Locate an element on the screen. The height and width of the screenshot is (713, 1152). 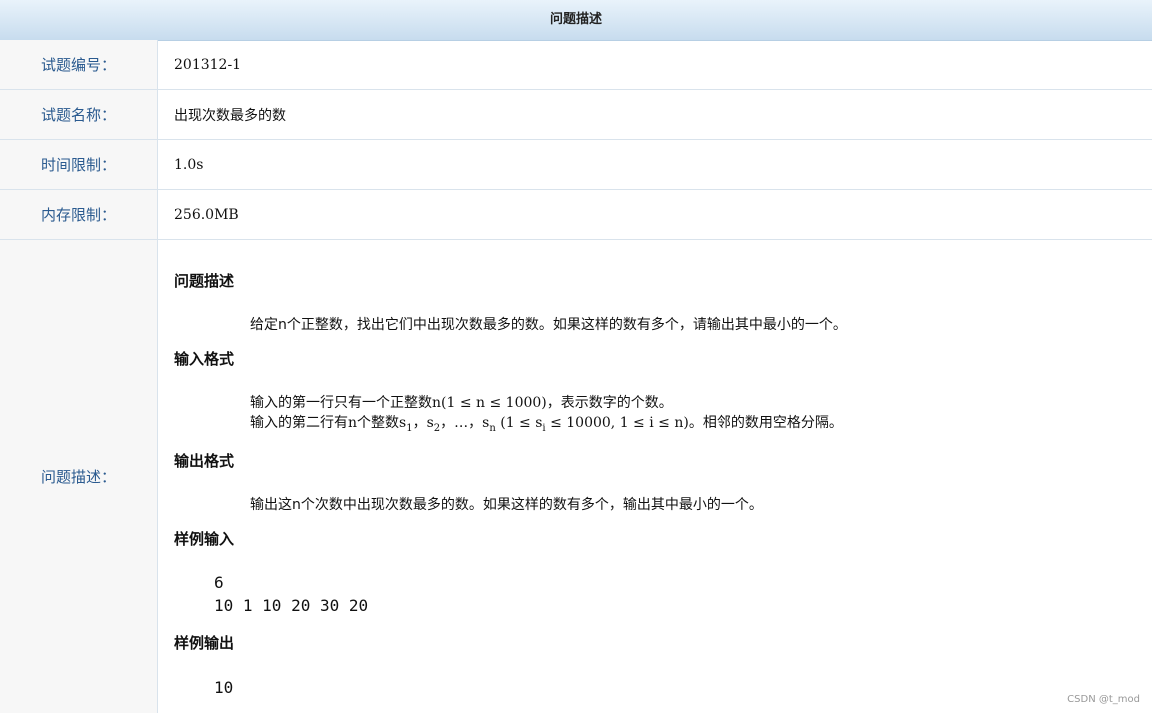
sample-input-line-2: 10 1 10 20 30 20 is located at coordinates (291, 605).